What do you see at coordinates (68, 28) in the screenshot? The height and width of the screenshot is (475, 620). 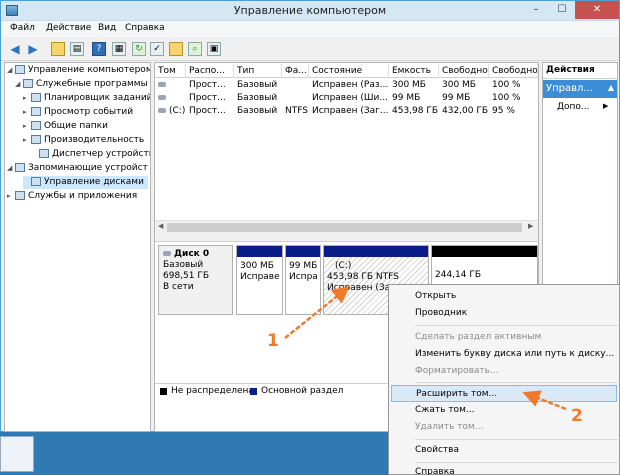 I see `menu-action: Действие` at bounding box center [68, 28].